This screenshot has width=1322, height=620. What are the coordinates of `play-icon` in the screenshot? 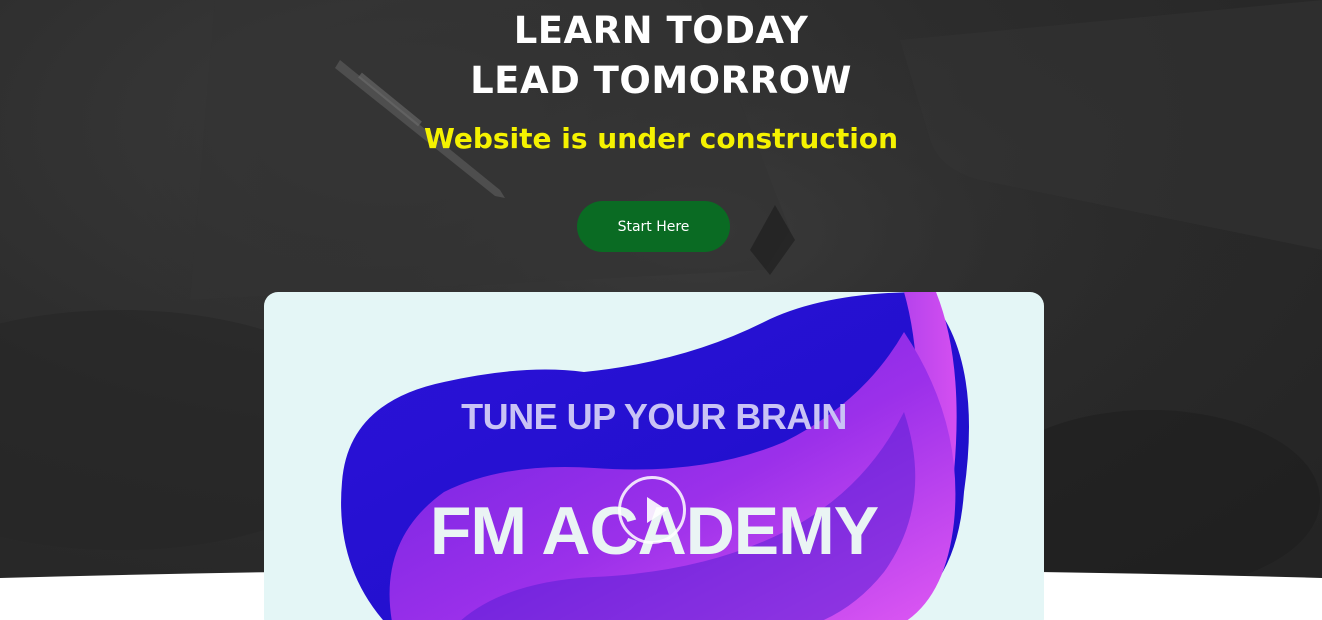 It's located at (652, 510).